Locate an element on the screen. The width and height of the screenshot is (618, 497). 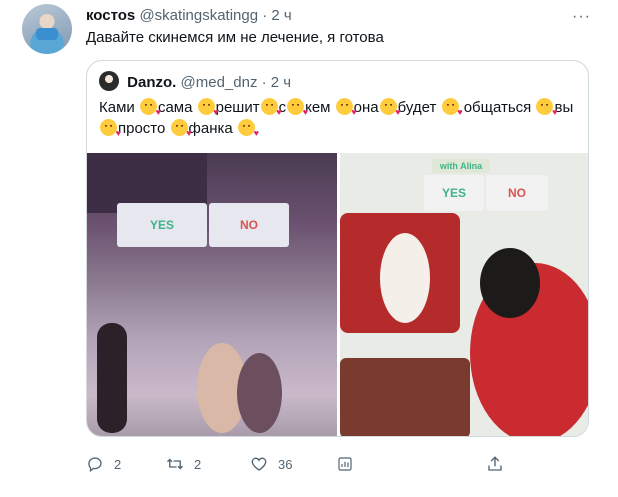
display-name: костоs is located at coordinates (110, 15).